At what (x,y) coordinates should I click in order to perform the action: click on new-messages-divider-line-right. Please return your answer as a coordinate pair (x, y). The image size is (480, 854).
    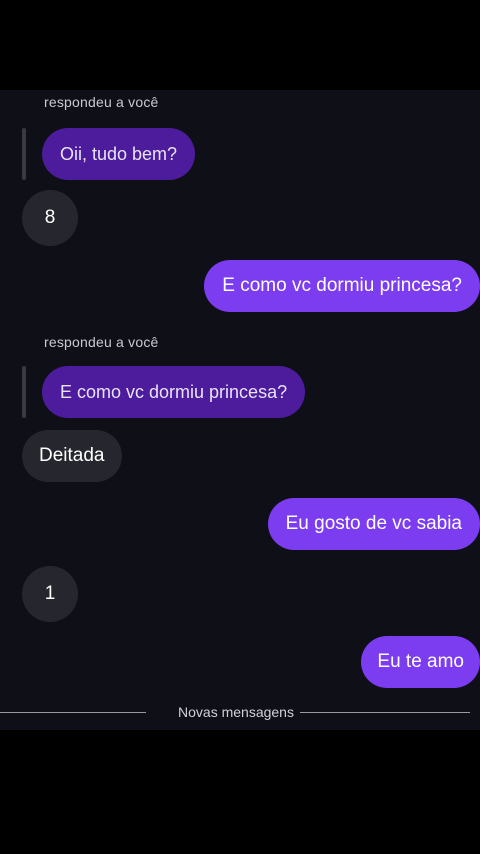
    Looking at the image, I should click on (385, 712).